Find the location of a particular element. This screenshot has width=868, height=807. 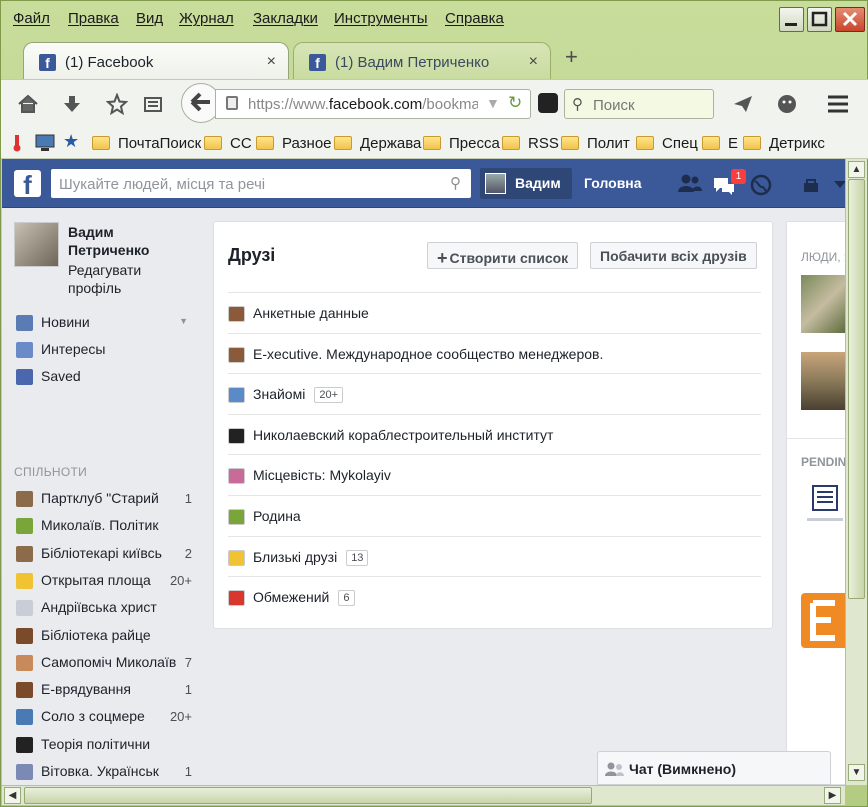

sidebar-group-item: Самопоміч Миколаїв 7 is located at coordinates (102, 663).